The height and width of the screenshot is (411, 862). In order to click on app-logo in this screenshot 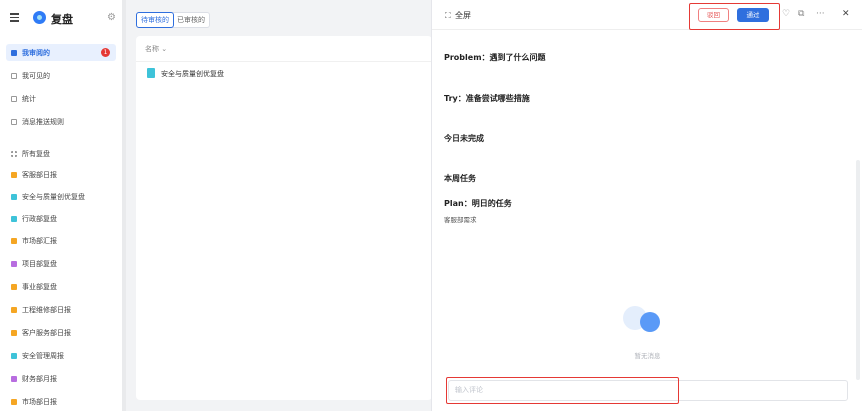, I will do `click(39, 17)`.